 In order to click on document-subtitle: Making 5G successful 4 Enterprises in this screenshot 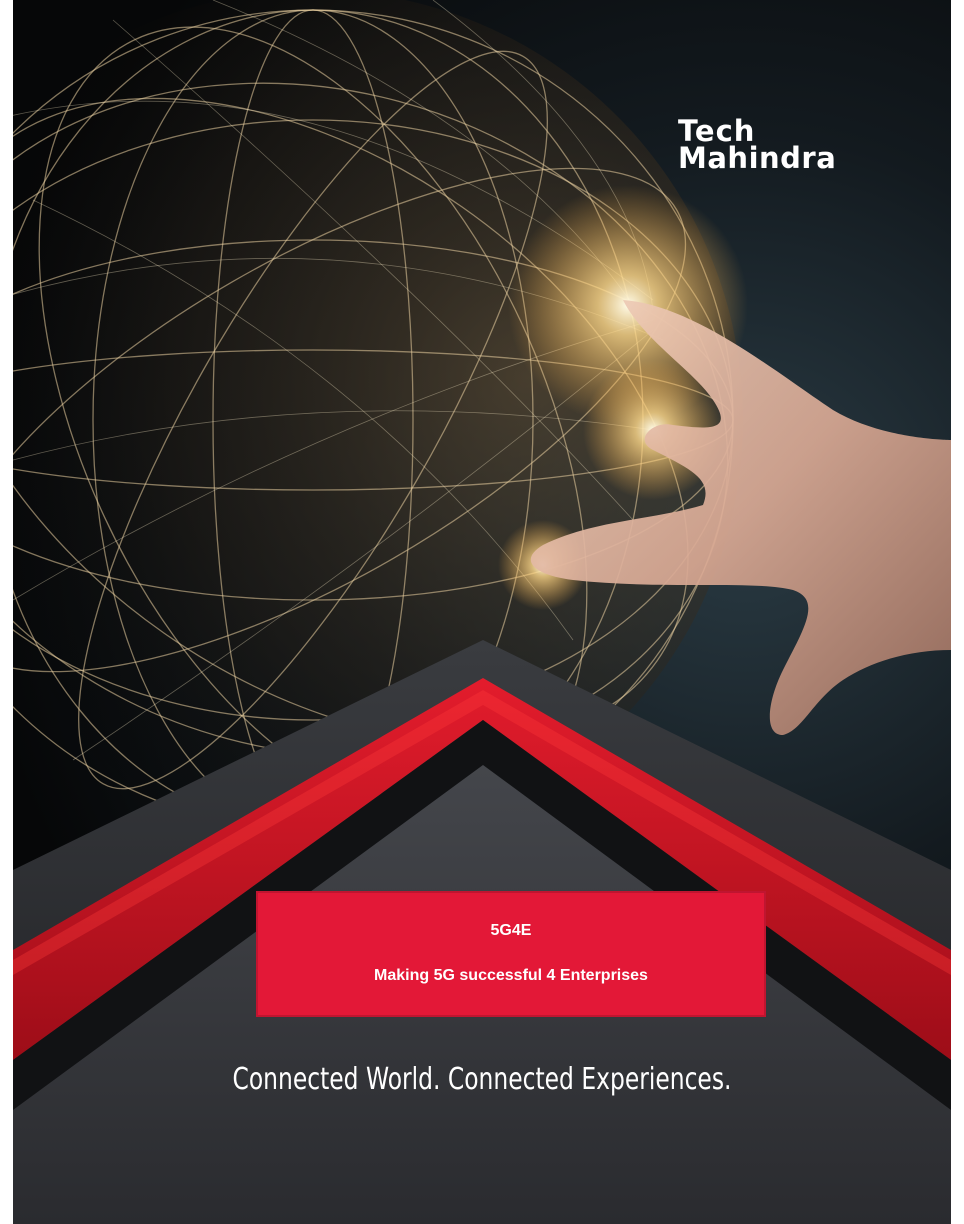, I will do `click(511, 975)`.